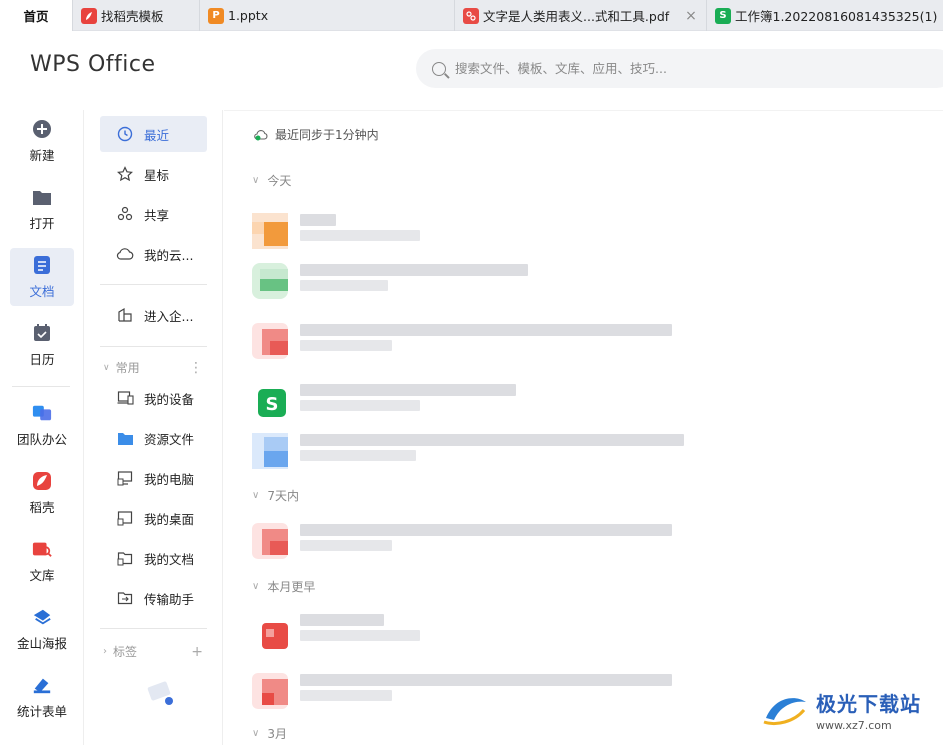 The image size is (943, 745). I want to click on nav-item-my-device: 我的设备, so click(153, 398).